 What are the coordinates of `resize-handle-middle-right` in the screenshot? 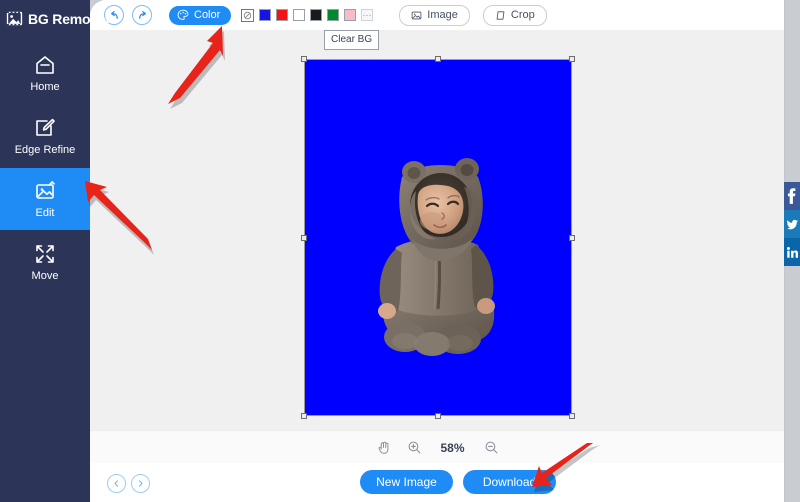 It's located at (572, 237).